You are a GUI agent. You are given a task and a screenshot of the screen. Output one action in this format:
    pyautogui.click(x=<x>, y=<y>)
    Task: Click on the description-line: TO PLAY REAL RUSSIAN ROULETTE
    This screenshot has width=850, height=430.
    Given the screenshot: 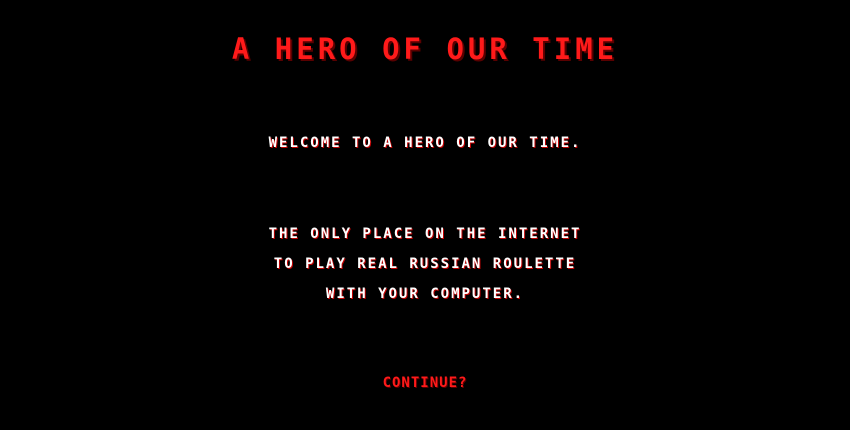 What is the action you would take?
    pyautogui.click(x=425, y=264)
    